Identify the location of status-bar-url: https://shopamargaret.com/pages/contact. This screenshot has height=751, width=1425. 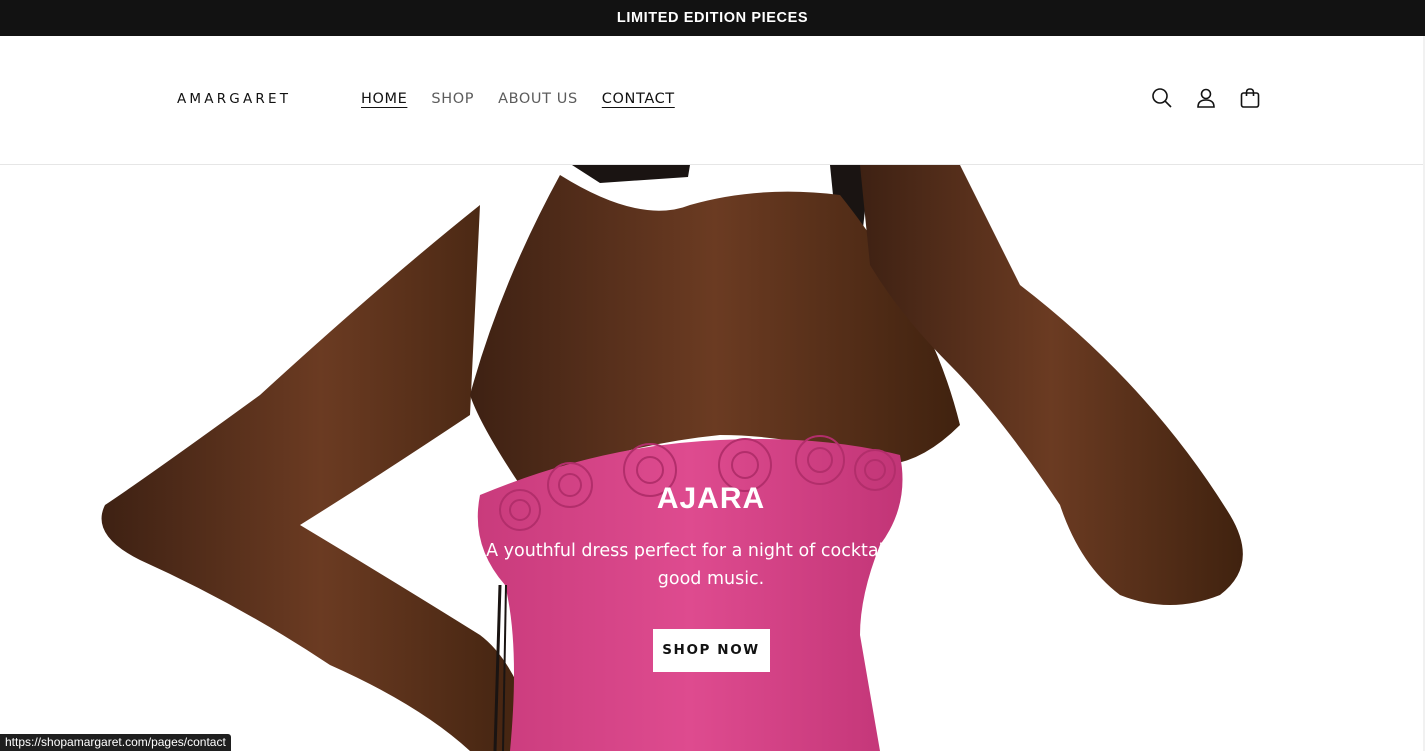
(115, 742).